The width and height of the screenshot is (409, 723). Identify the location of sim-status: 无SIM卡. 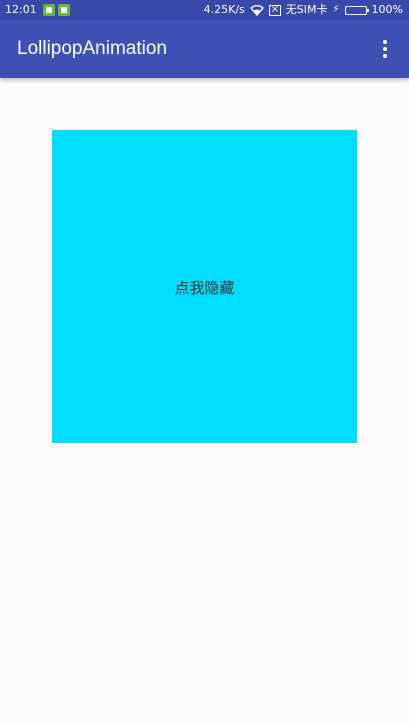
(306, 9).